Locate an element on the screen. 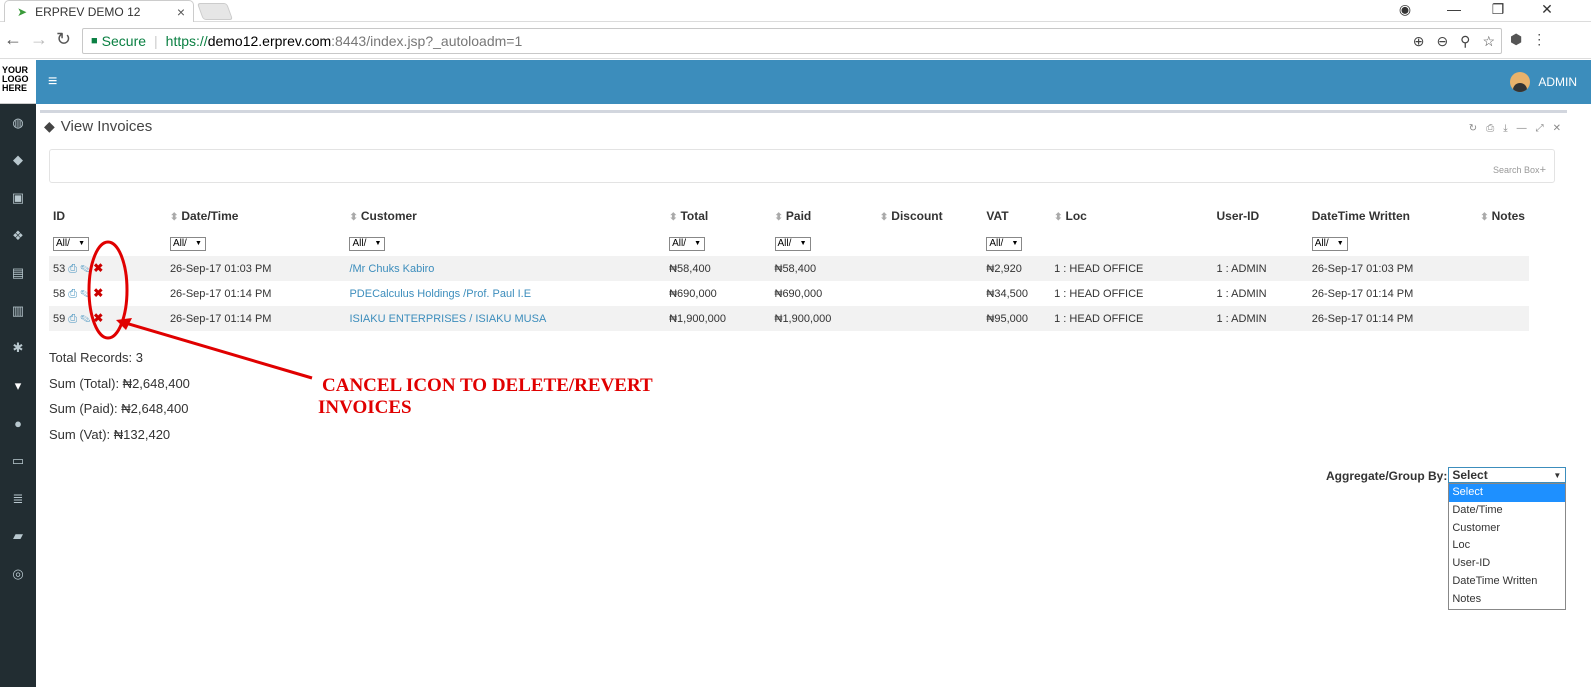 The image size is (1591, 687). annotation-overlay is located at coordinates (200, 310).